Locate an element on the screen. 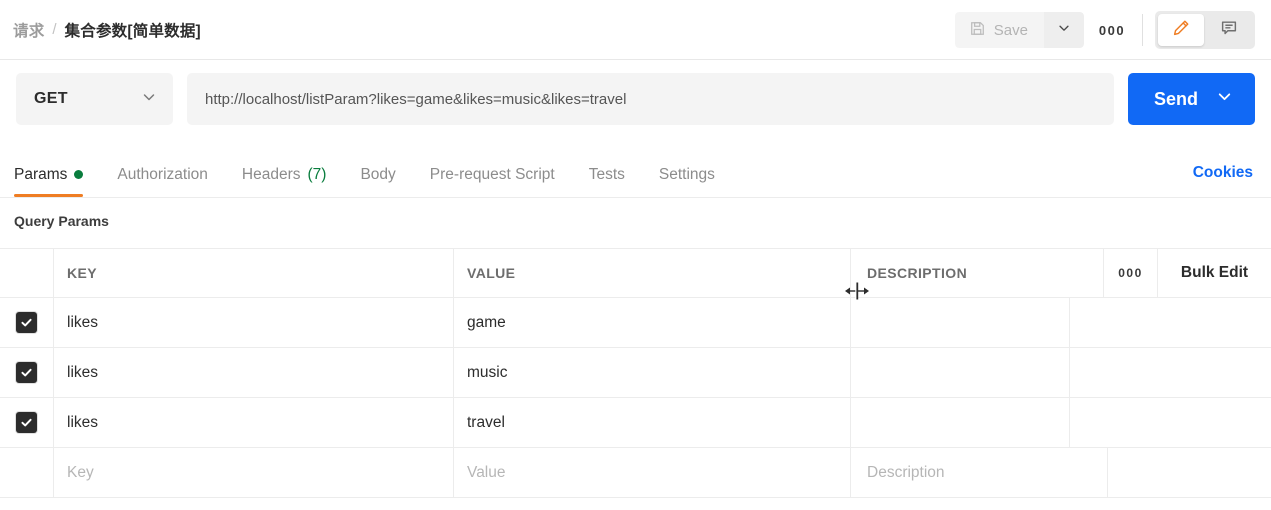 The height and width of the screenshot is (510, 1271). save-button: Save is located at coordinates (999, 30).